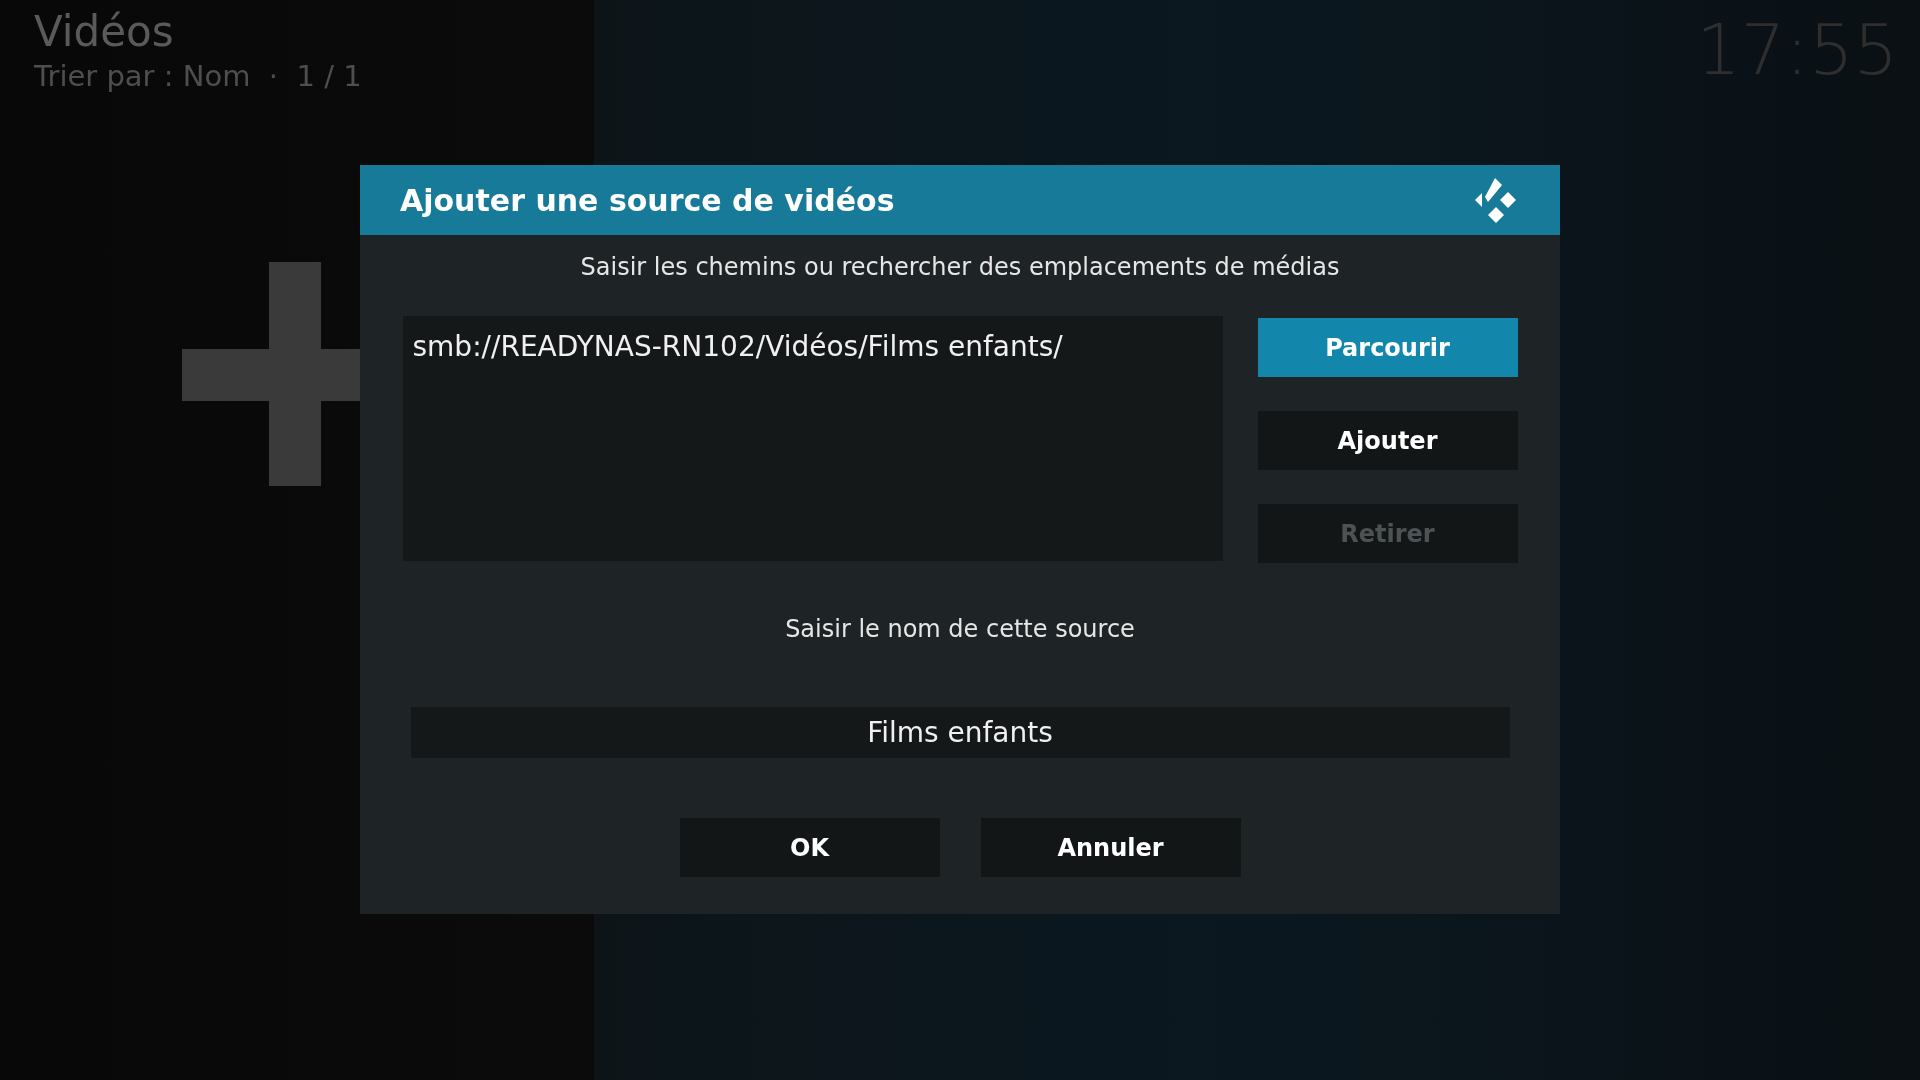 This screenshot has width=1920, height=1080. I want to click on dialog-button: Annuler, so click(1110, 847).